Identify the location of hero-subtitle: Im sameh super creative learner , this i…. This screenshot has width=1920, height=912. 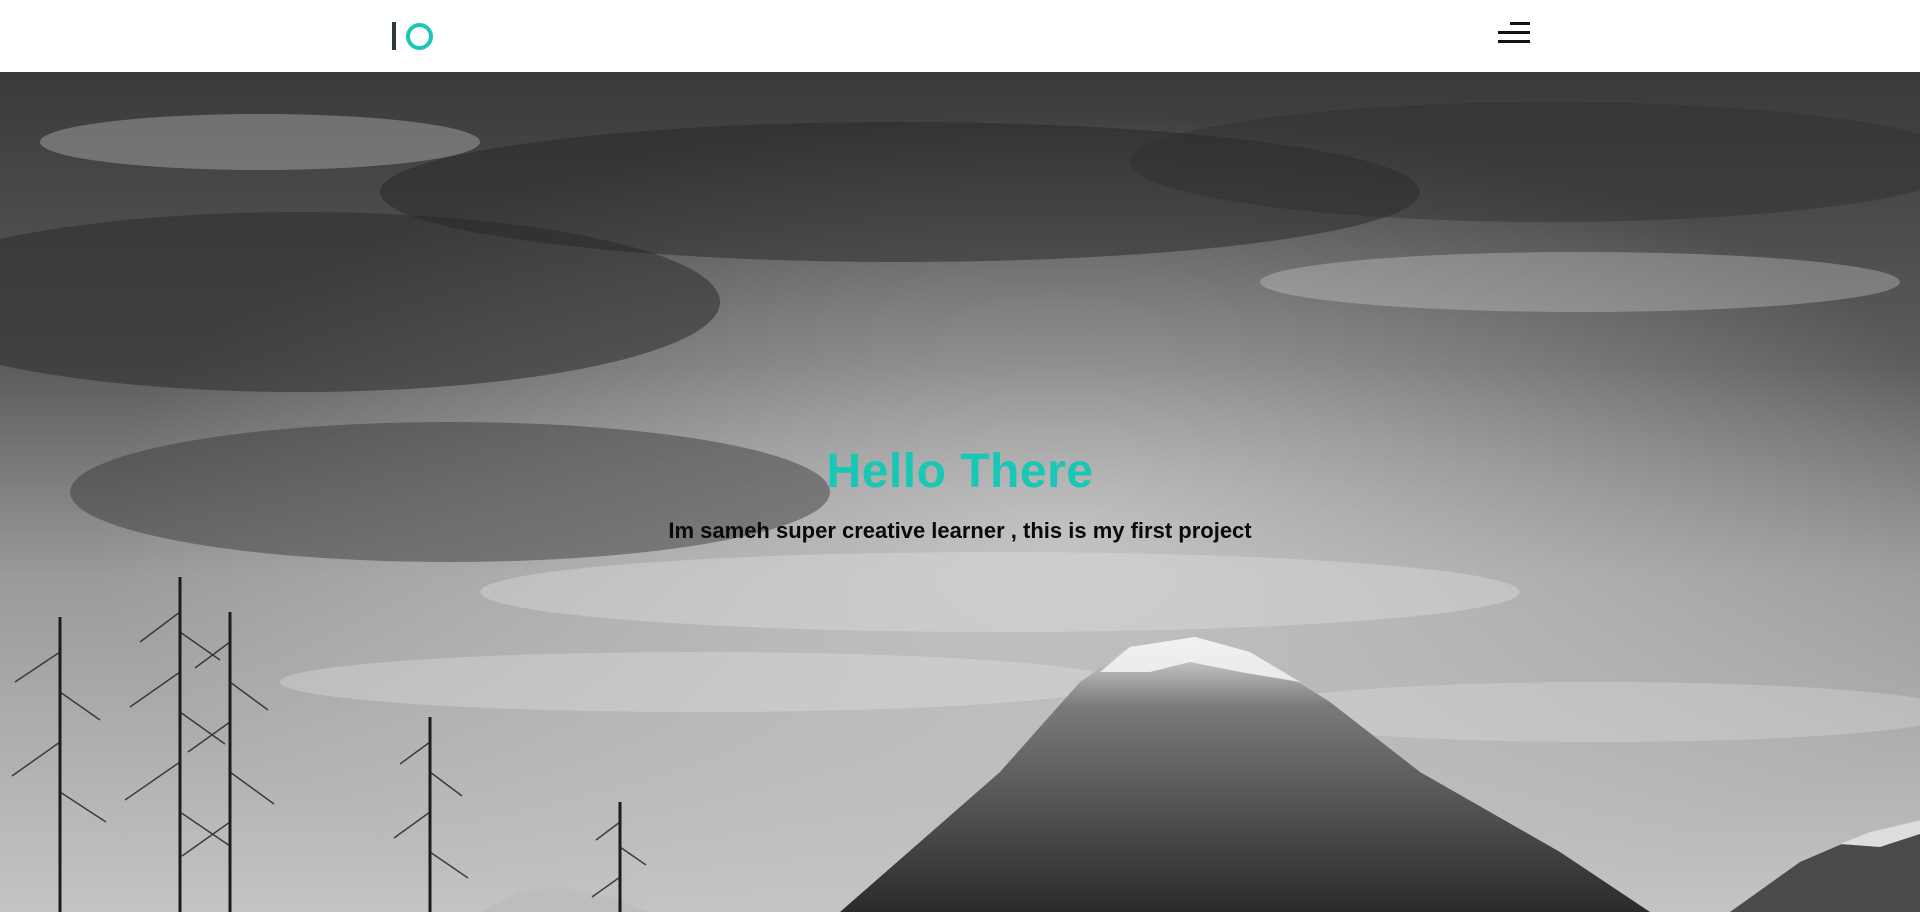
(960, 530).